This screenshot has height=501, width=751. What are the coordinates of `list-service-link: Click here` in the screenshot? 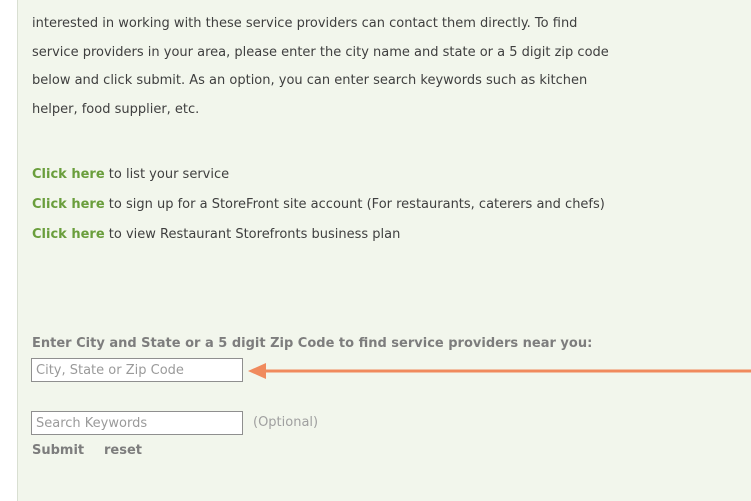 It's located at (68, 174).